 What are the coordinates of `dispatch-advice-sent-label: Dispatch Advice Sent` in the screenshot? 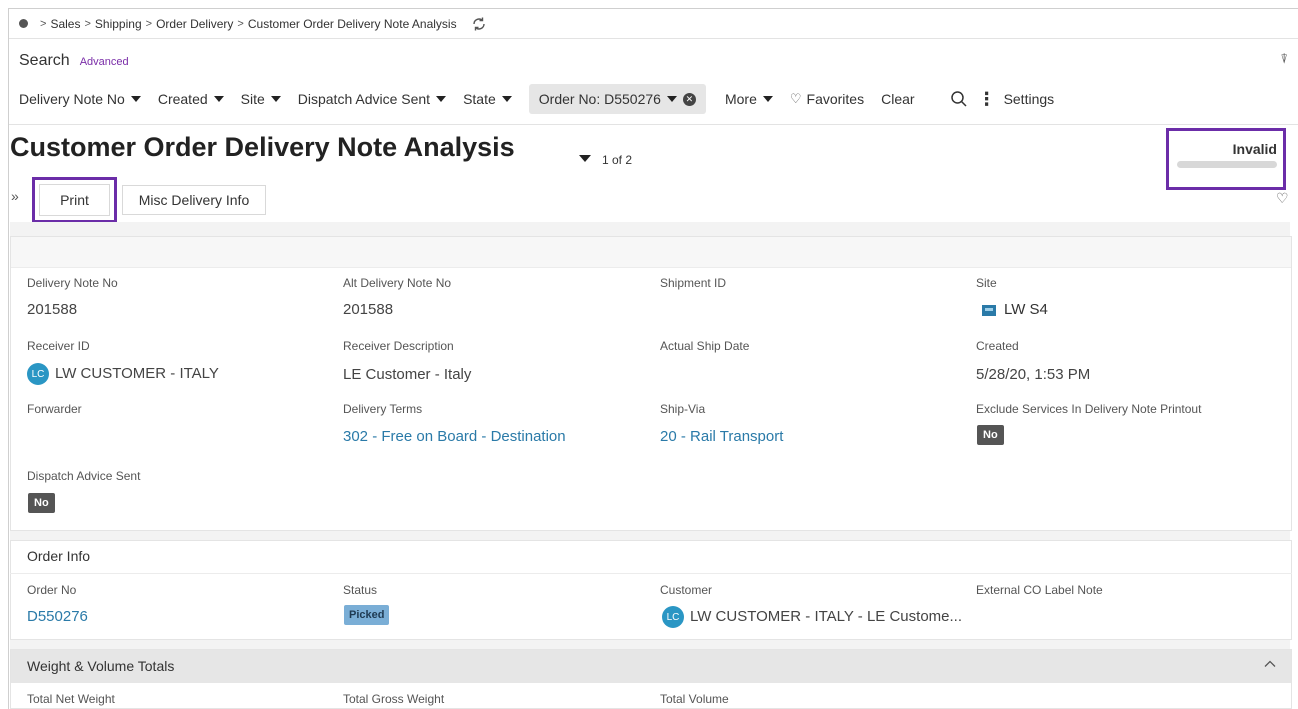 It's located at (84, 476).